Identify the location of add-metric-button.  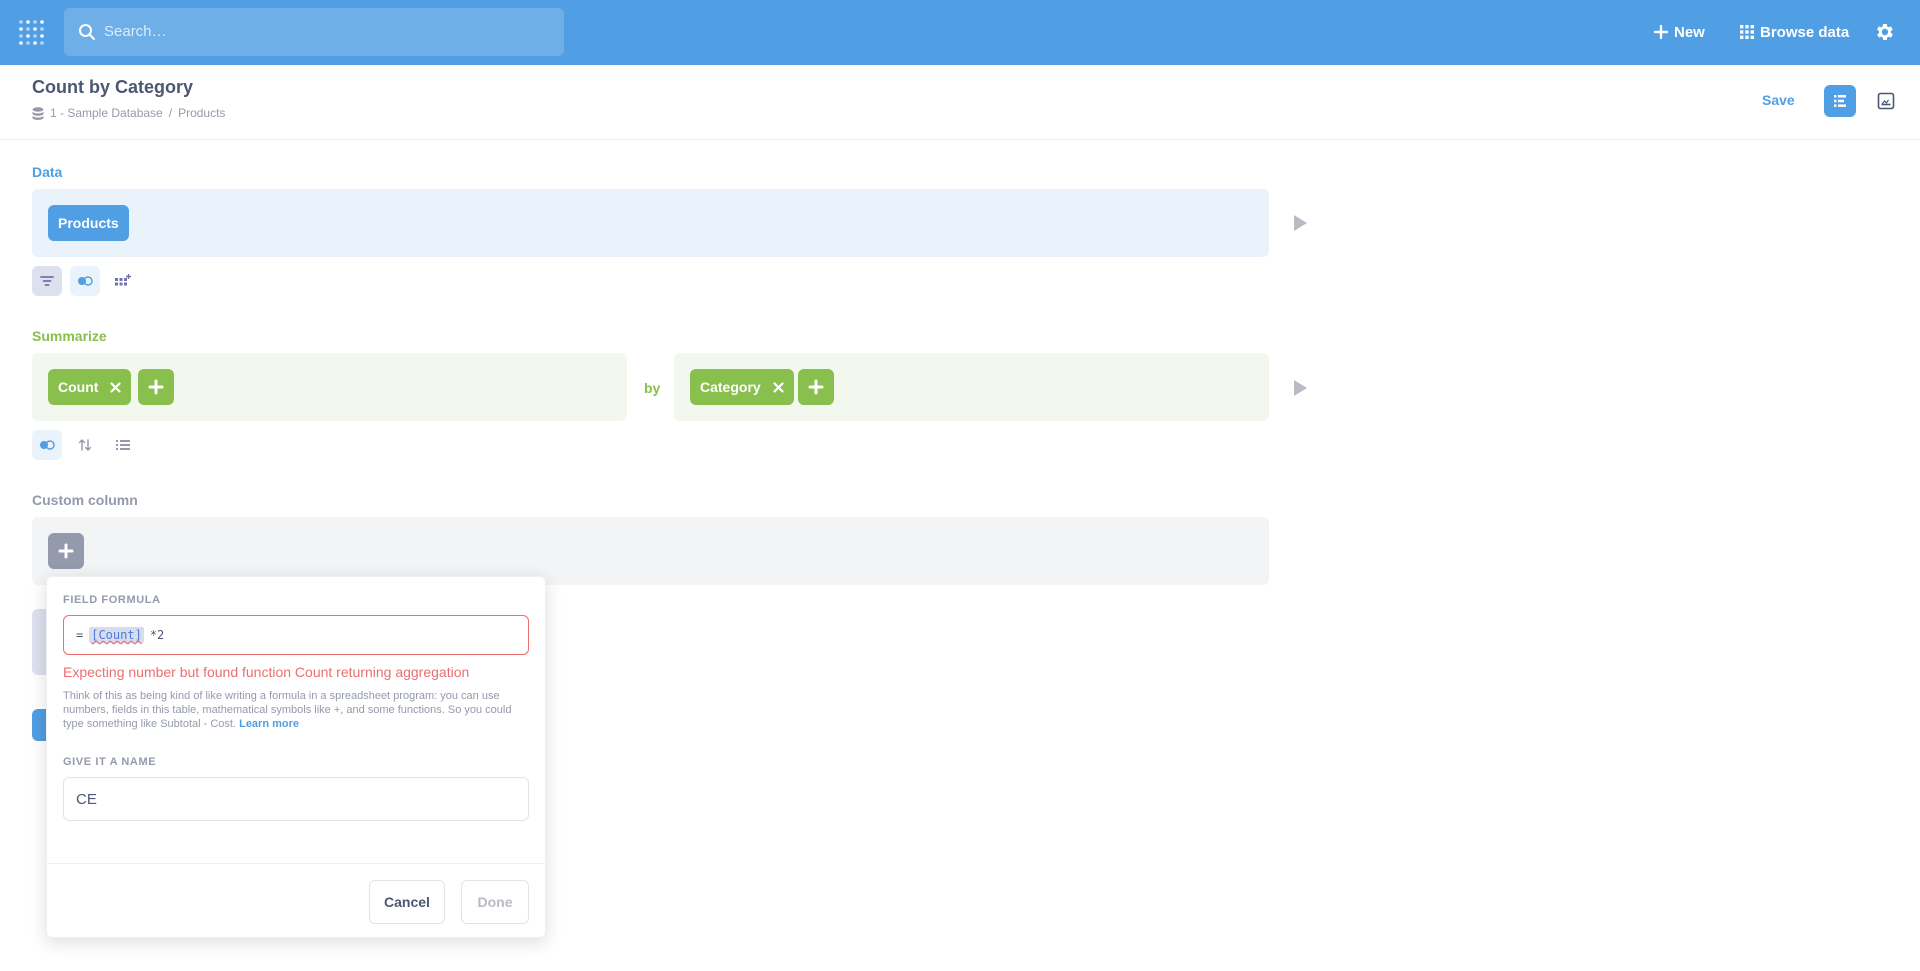
(156, 387).